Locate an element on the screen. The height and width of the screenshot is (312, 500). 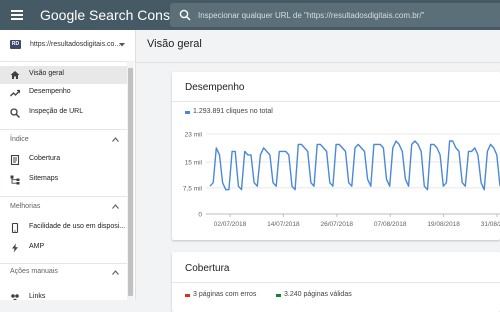
coverage-title: Cobertura is located at coordinates (207, 268).